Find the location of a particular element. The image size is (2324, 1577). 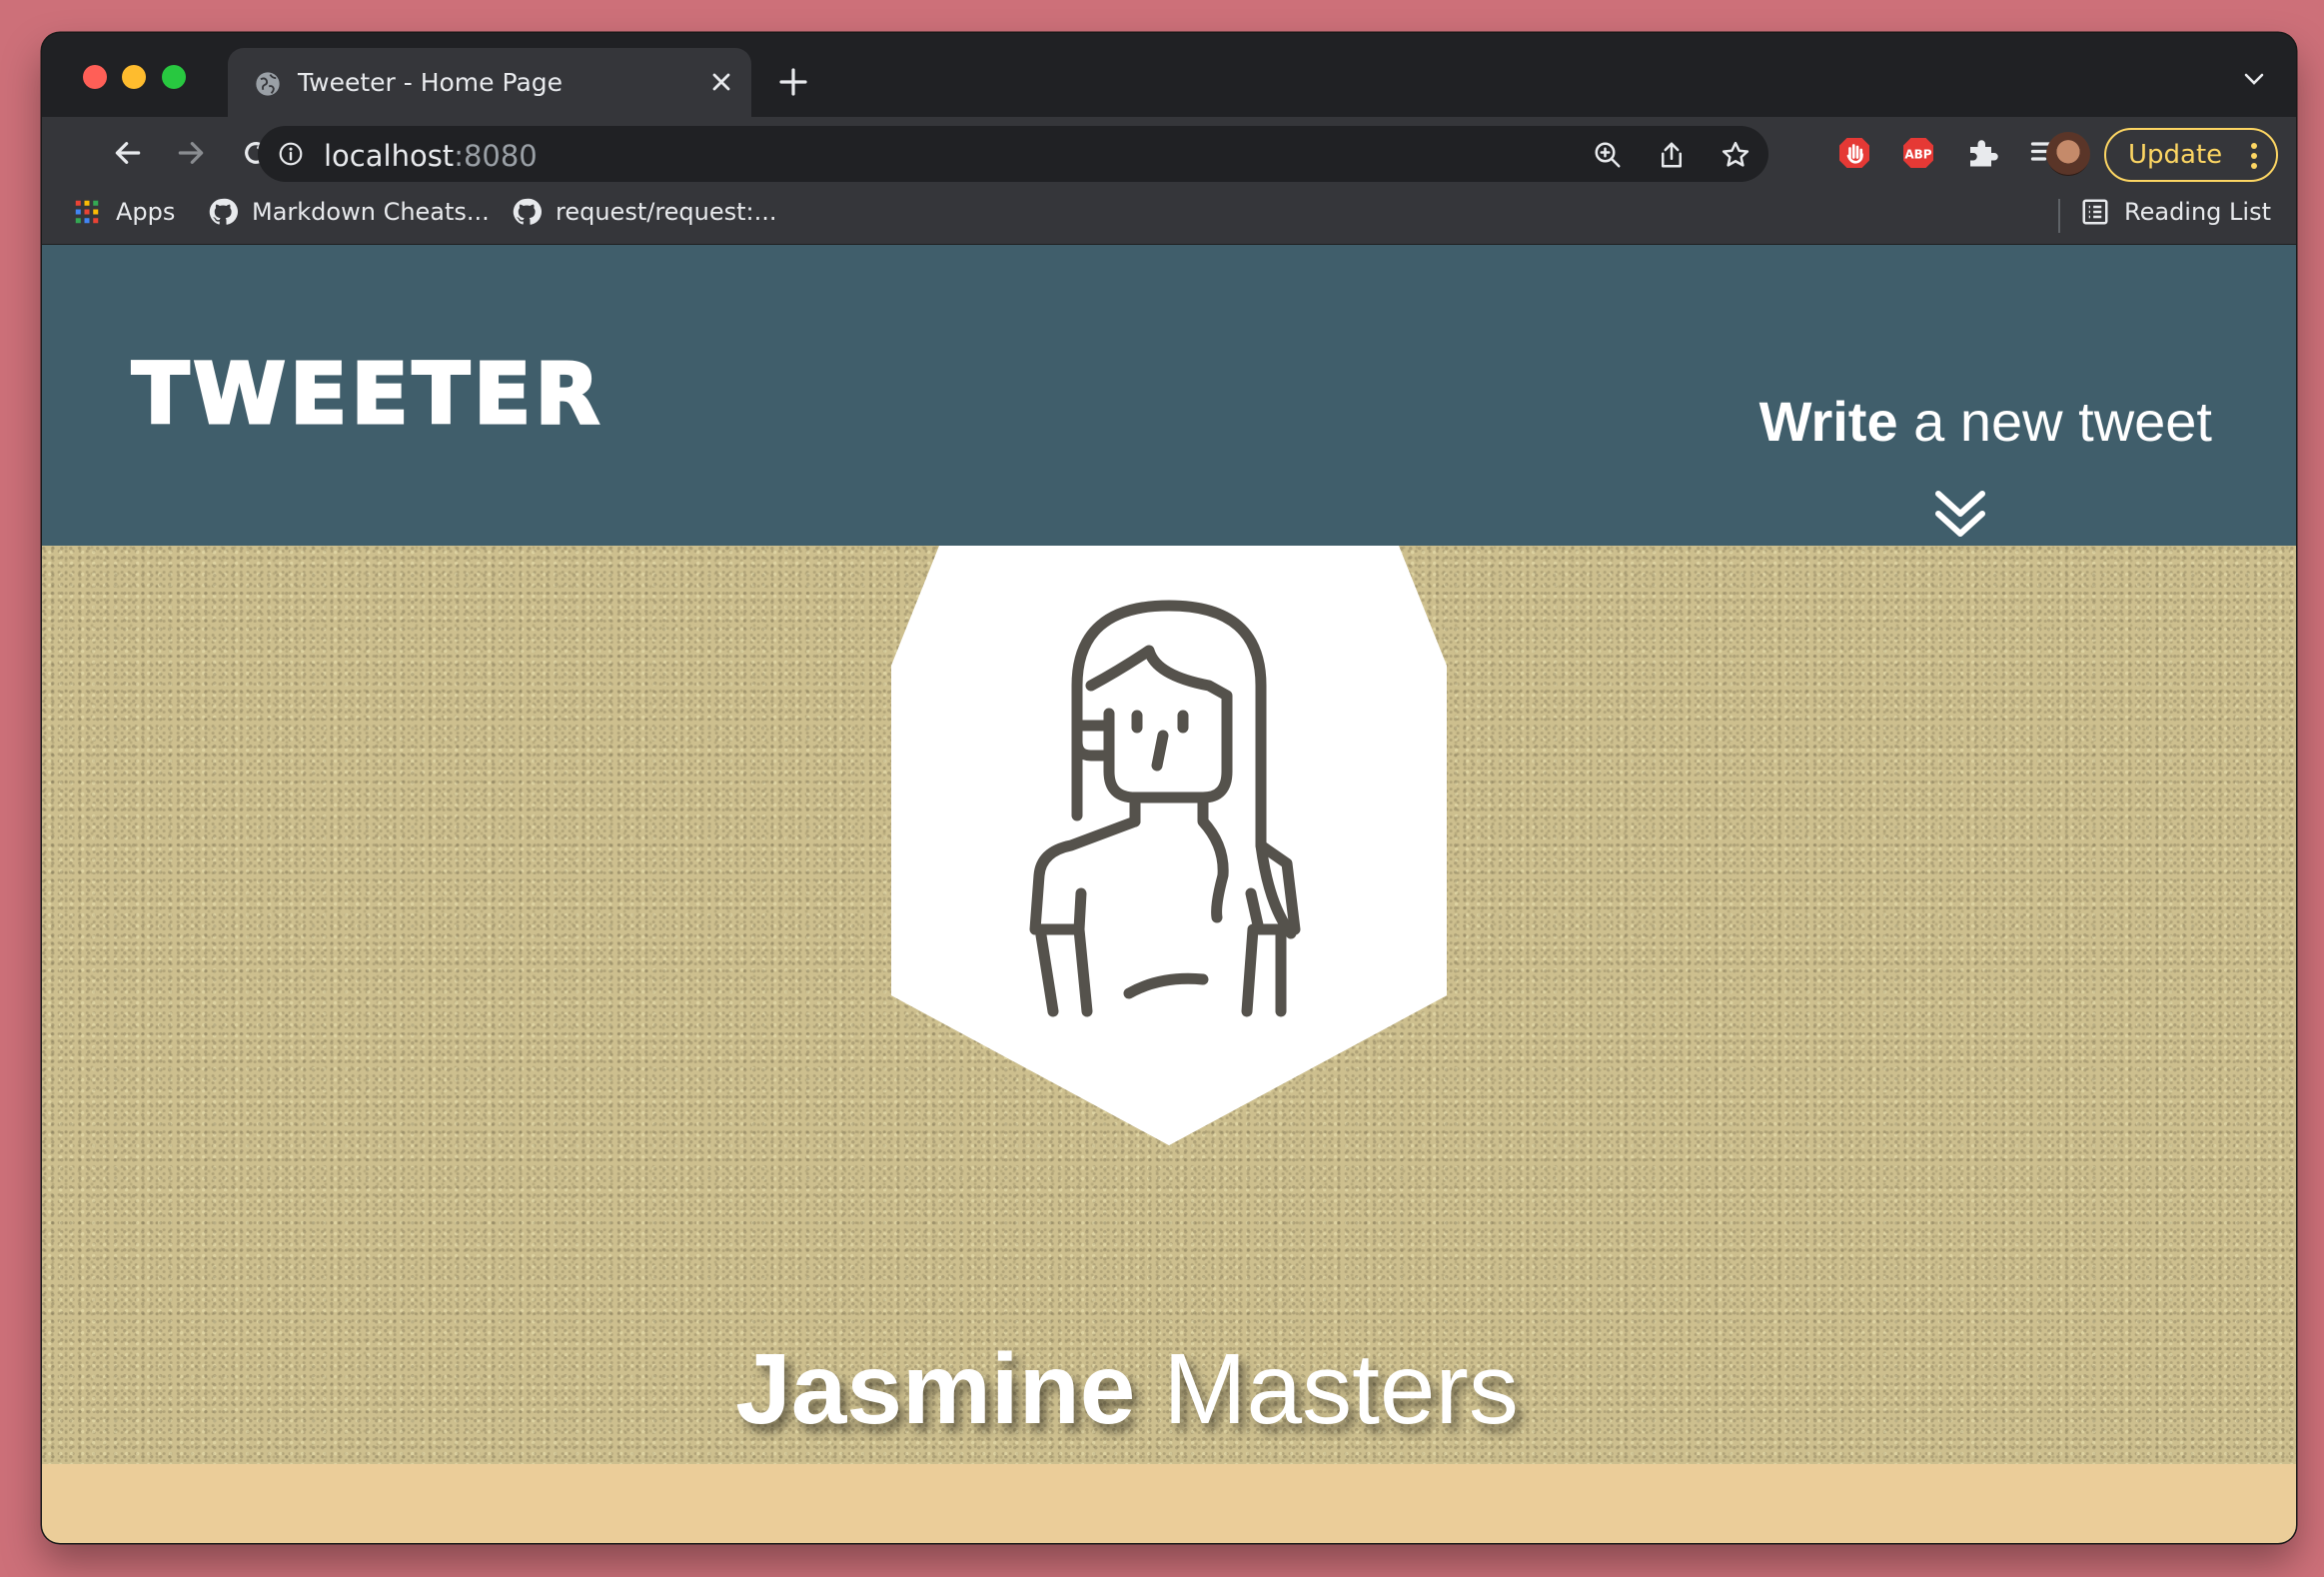

tab-home: Tweeter - Home Page is located at coordinates (489, 82).